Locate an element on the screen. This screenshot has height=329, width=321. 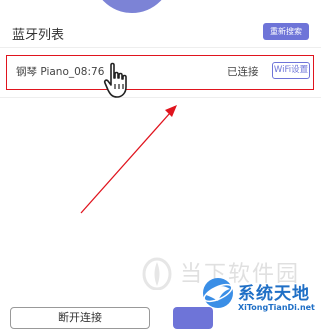
watermark-logo-2: 系统天地 XiTongTianDi.net is located at coordinates (260, 297).